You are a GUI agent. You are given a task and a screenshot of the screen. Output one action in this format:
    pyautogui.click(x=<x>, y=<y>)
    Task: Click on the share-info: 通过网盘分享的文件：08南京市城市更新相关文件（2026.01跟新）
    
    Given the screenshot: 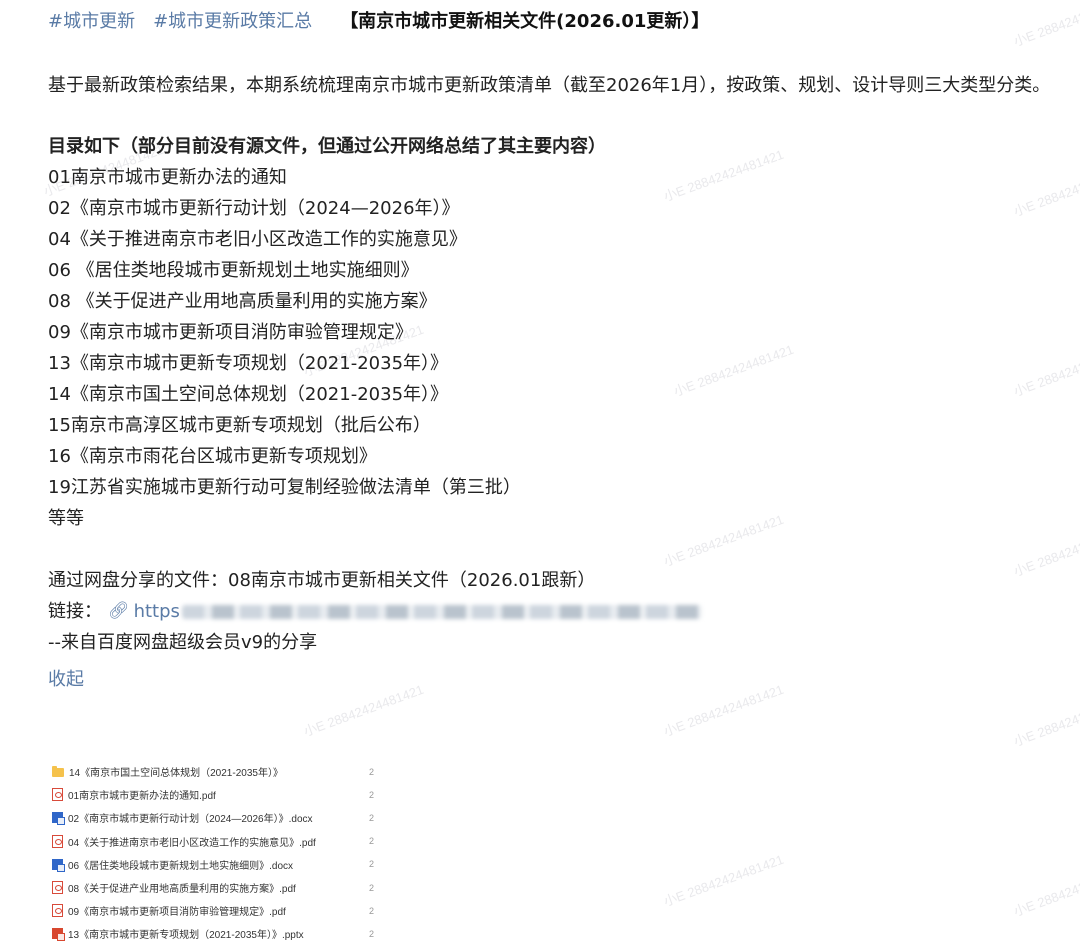 What is the action you would take?
    pyautogui.click(x=322, y=580)
    